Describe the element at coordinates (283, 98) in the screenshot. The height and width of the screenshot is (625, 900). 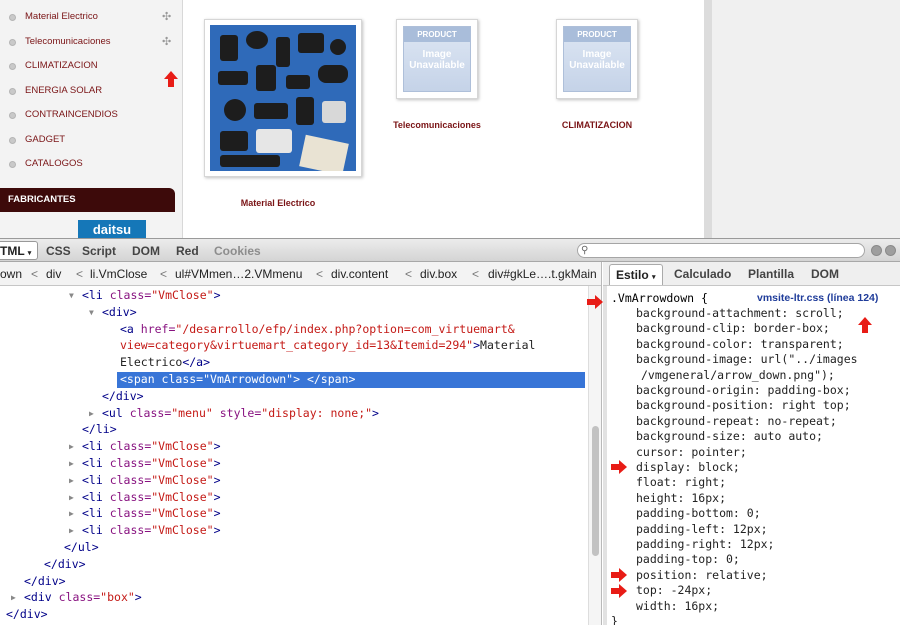
I see `product-thumbnail-material-electrico` at that location.